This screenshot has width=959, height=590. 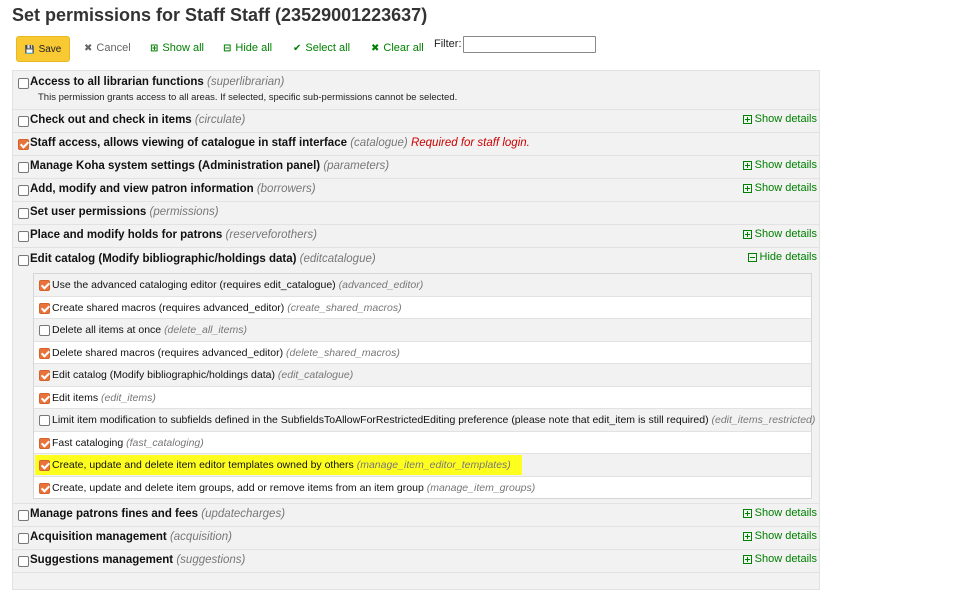 I want to click on permission-label: Check out and check in items (circulate), so click(x=138, y=120).